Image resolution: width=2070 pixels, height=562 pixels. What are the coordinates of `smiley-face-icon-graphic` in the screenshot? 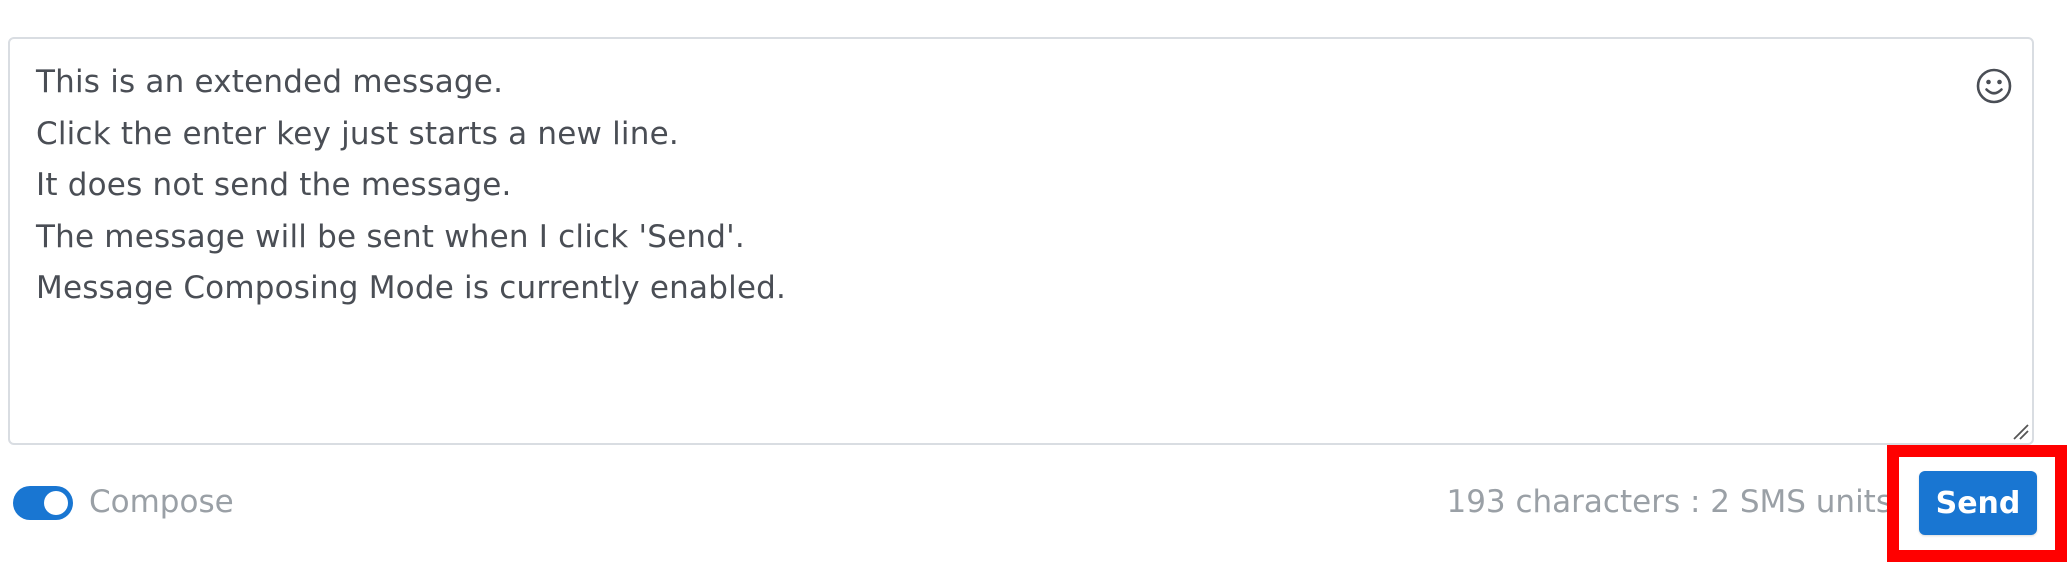 It's located at (1994, 86).